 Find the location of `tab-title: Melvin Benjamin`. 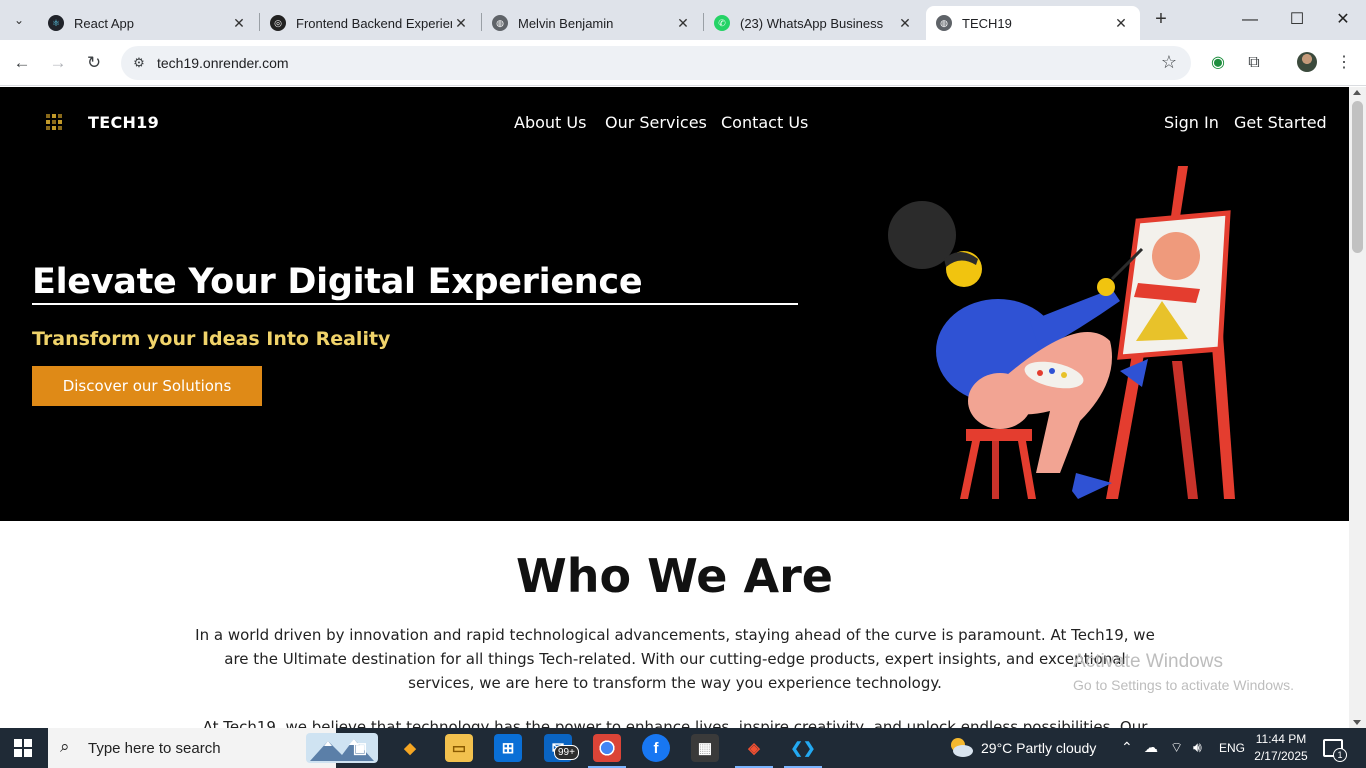

tab-title: Melvin Benjamin is located at coordinates (566, 23).